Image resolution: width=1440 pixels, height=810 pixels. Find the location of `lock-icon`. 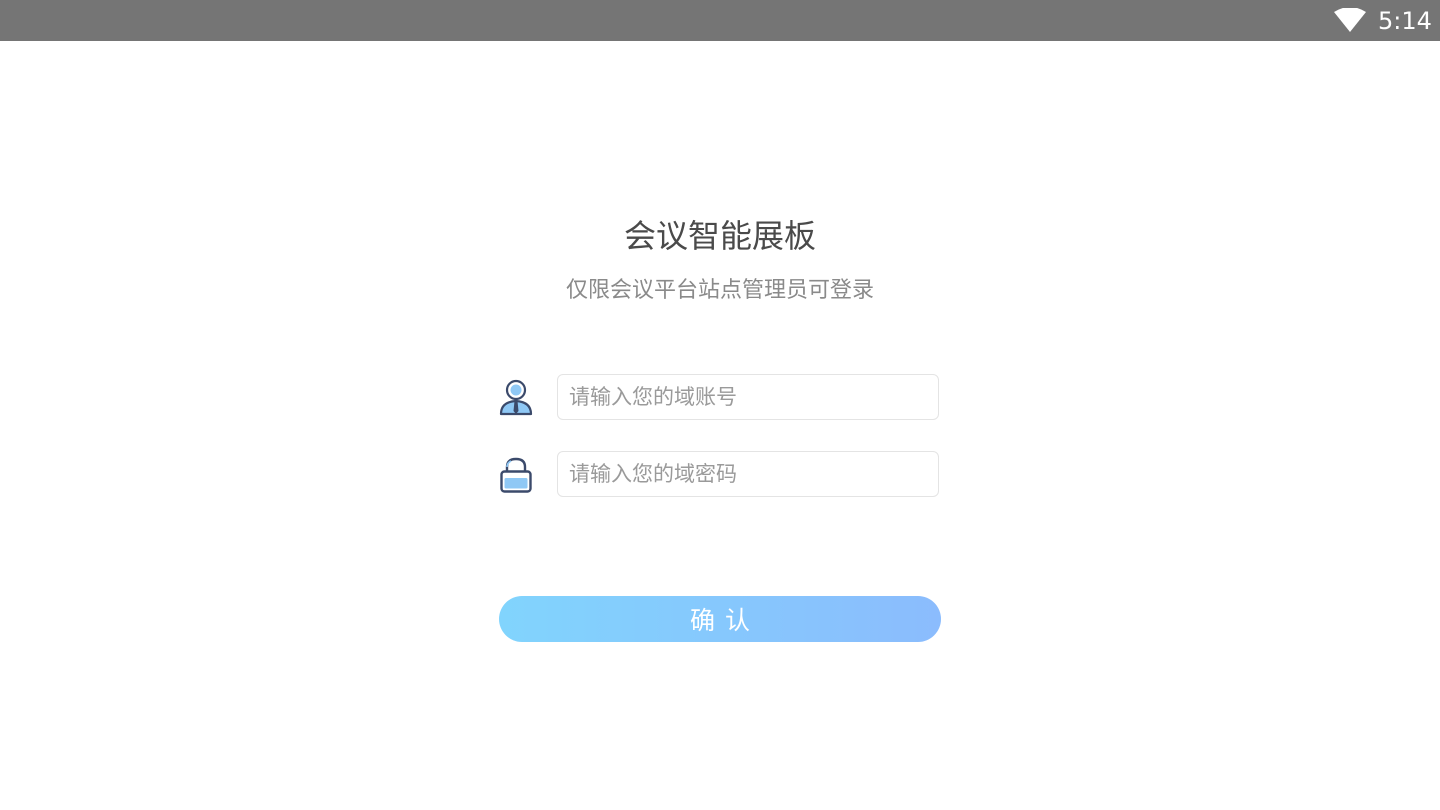

lock-icon is located at coordinates (516, 475).